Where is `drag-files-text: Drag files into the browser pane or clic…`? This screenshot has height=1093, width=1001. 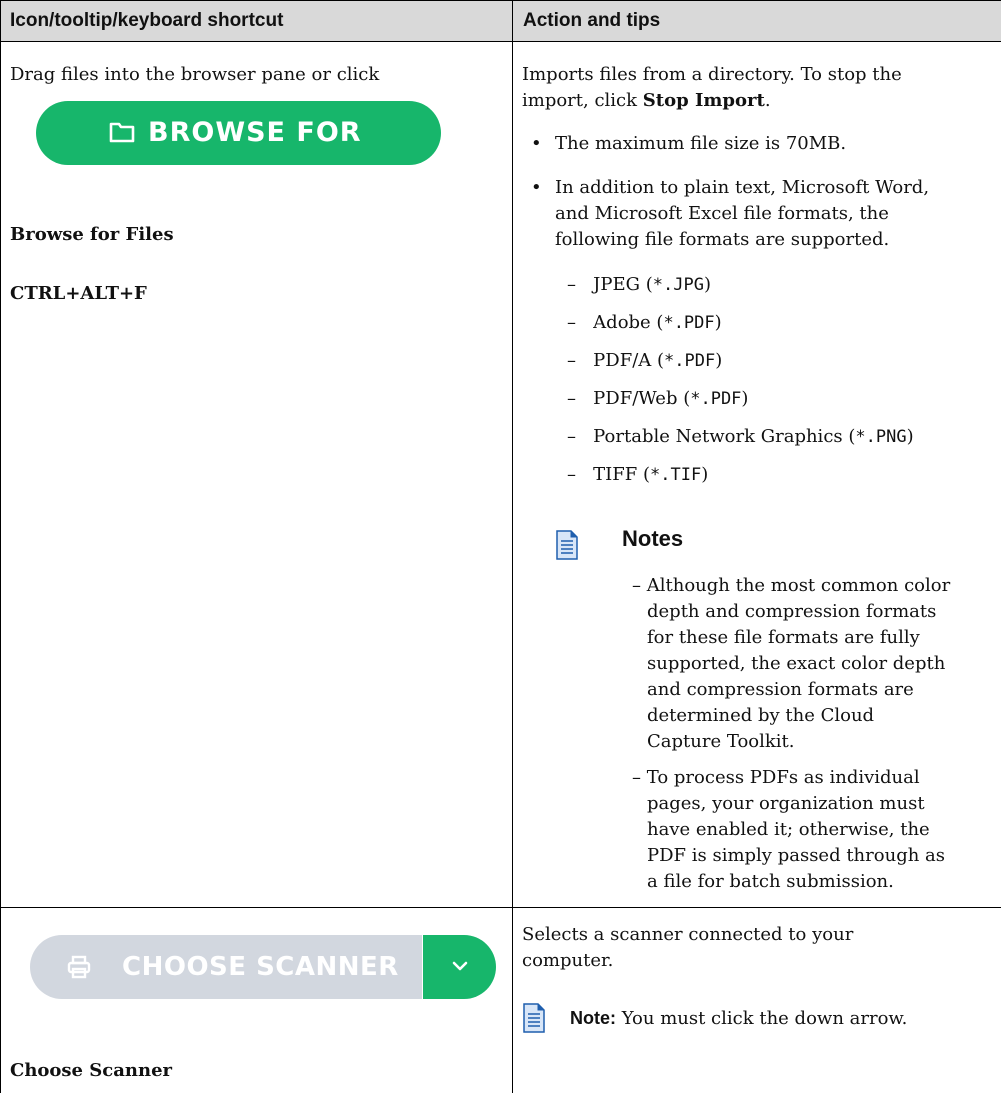
drag-files-text: Drag files into the browser pane or clic… is located at coordinates (195, 74).